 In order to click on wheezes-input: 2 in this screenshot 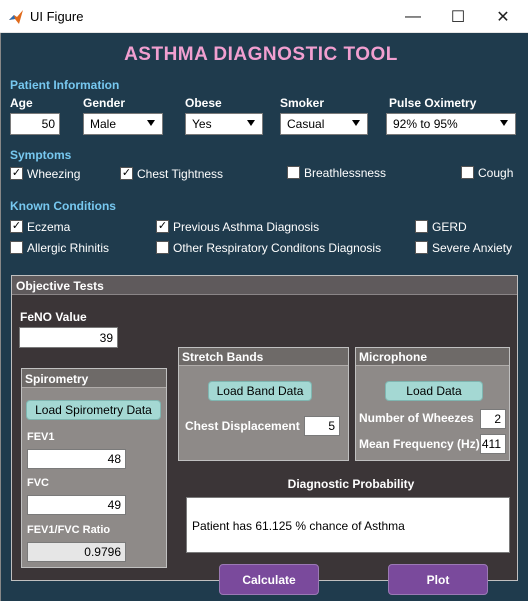, I will do `click(493, 419)`.